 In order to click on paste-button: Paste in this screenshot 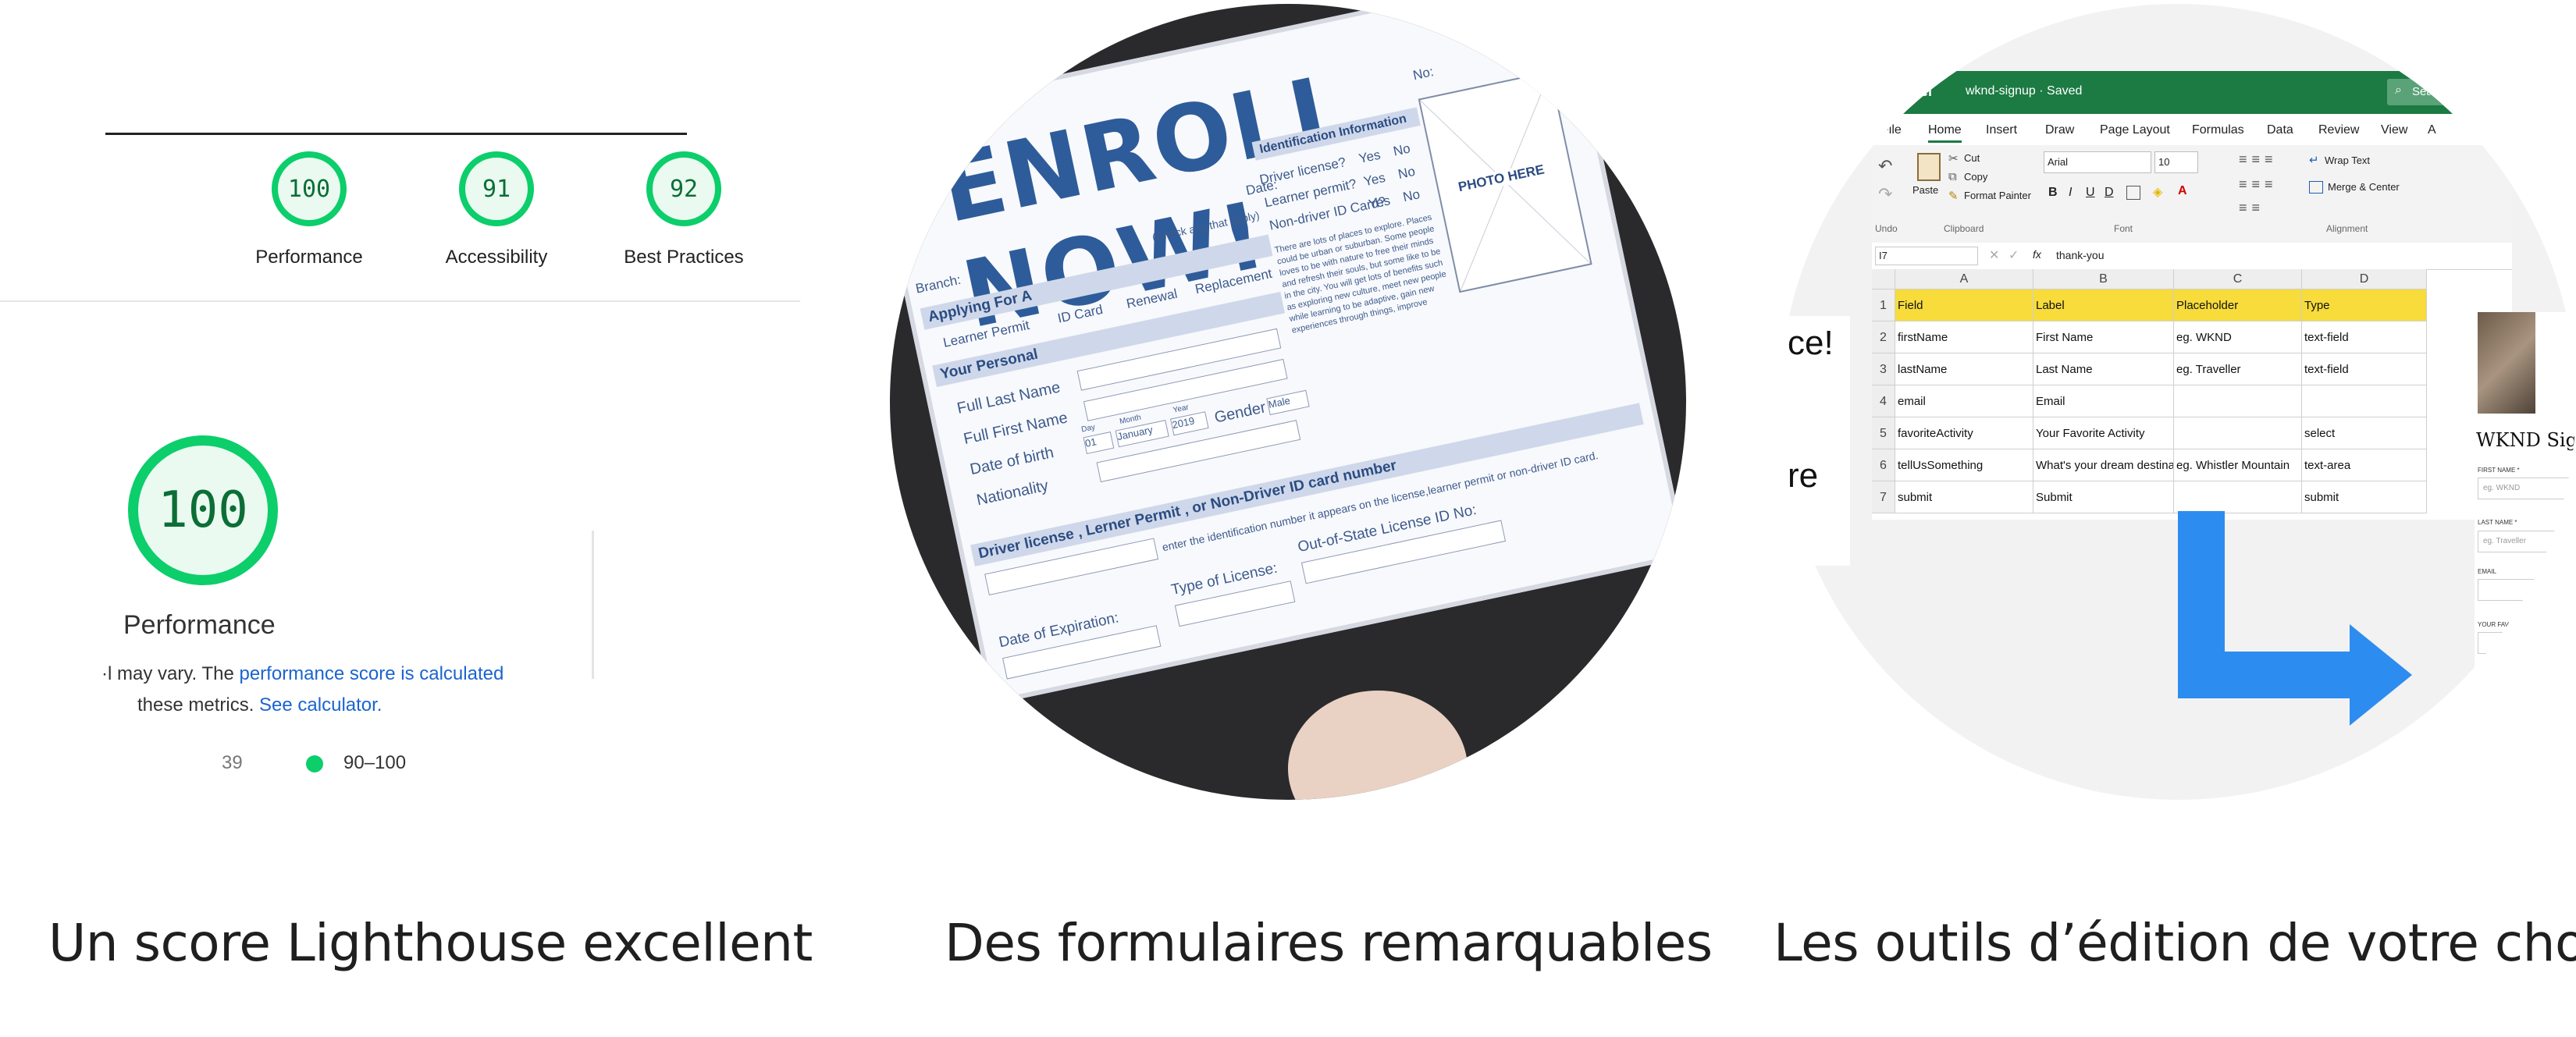, I will do `click(1925, 190)`.